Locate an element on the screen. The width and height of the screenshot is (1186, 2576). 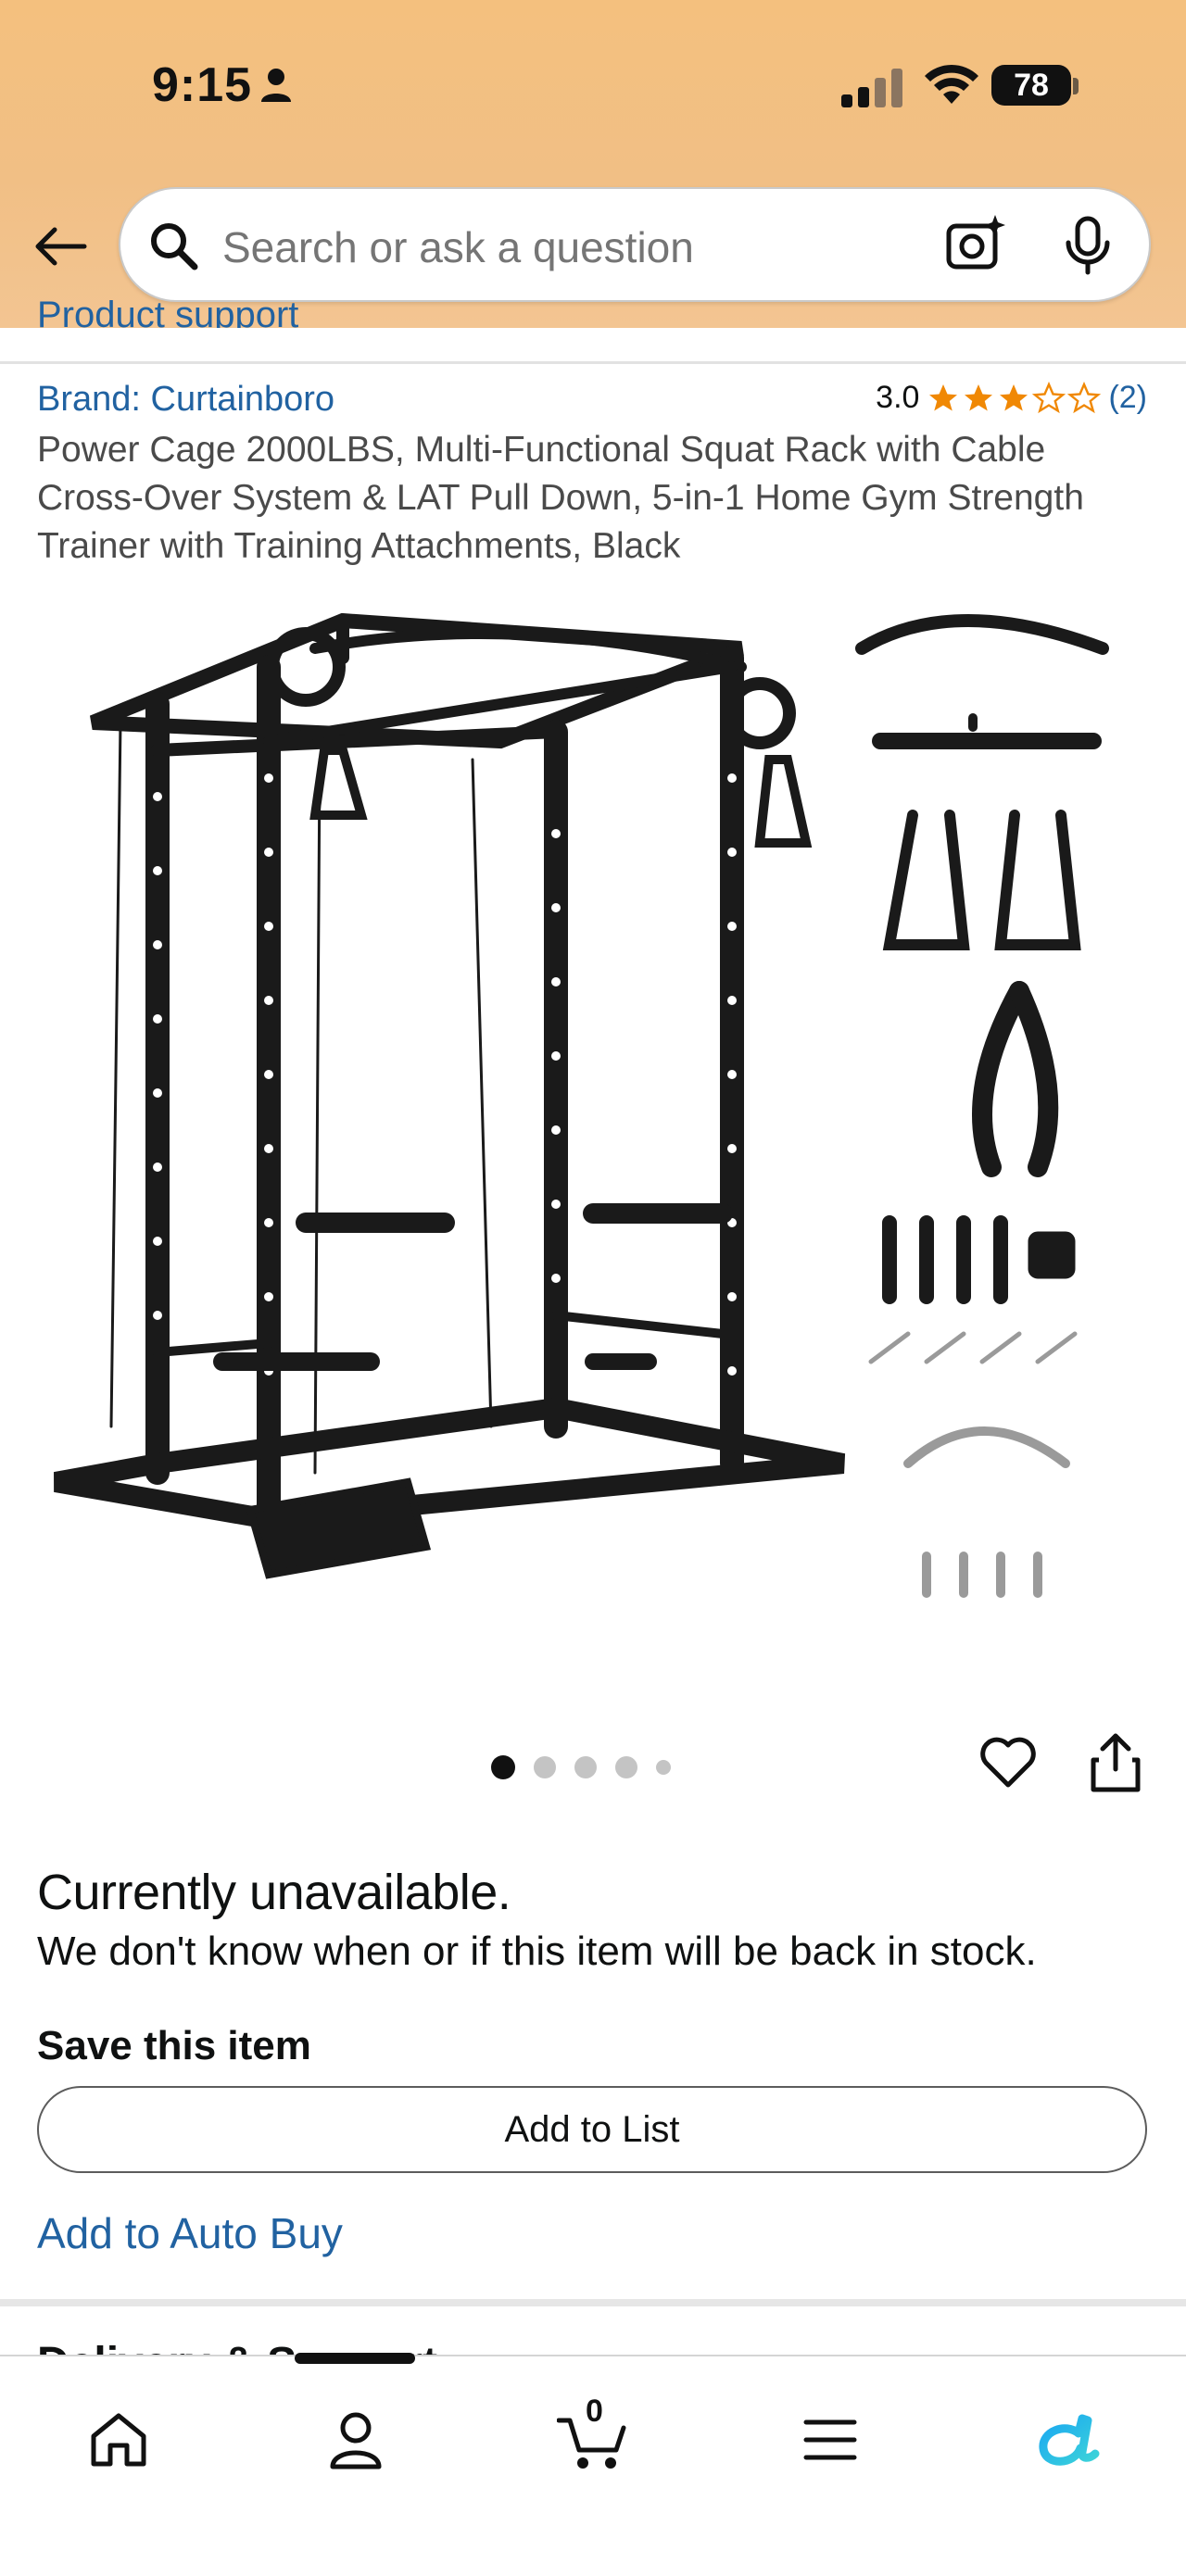
home-icon is located at coordinates (118, 2440).